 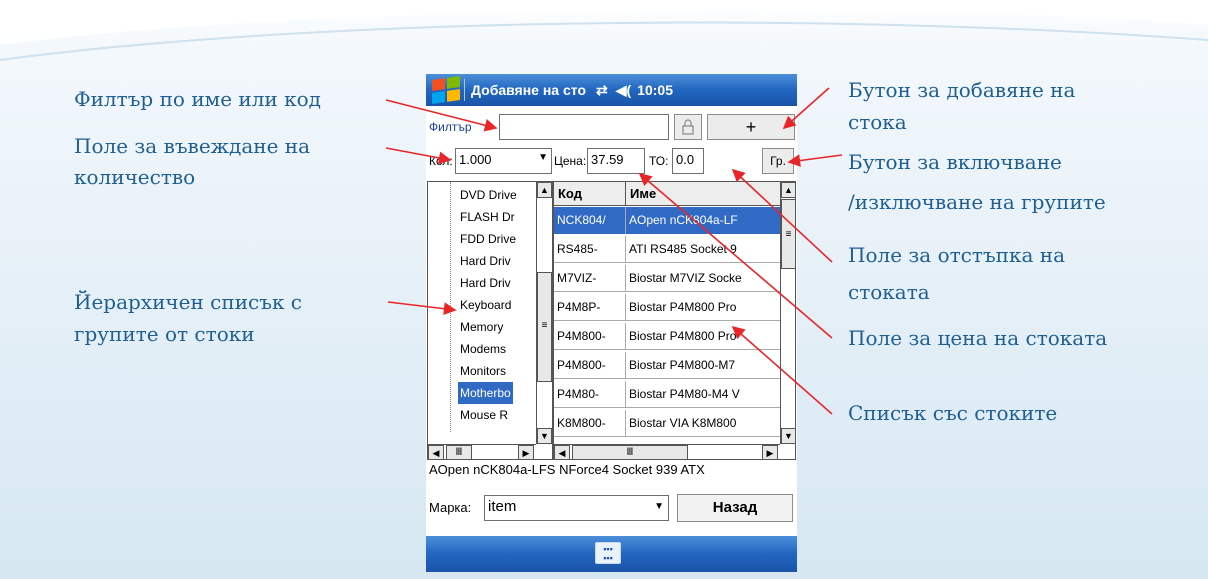 What do you see at coordinates (197, 99) in the screenshot?
I see `annotation-filter: Филтър по име или код` at bounding box center [197, 99].